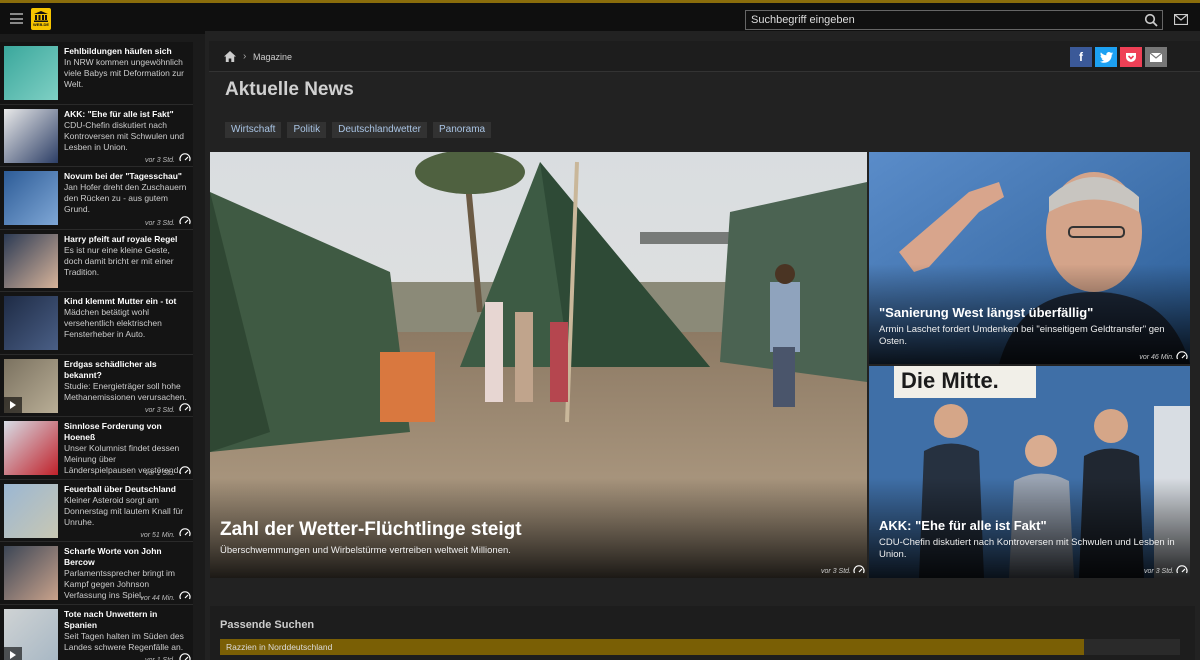 The width and height of the screenshot is (1200, 660). I want to click on hero-title: Zahl der Wetter-Flüchtlinge steigt, so click(371, 530).